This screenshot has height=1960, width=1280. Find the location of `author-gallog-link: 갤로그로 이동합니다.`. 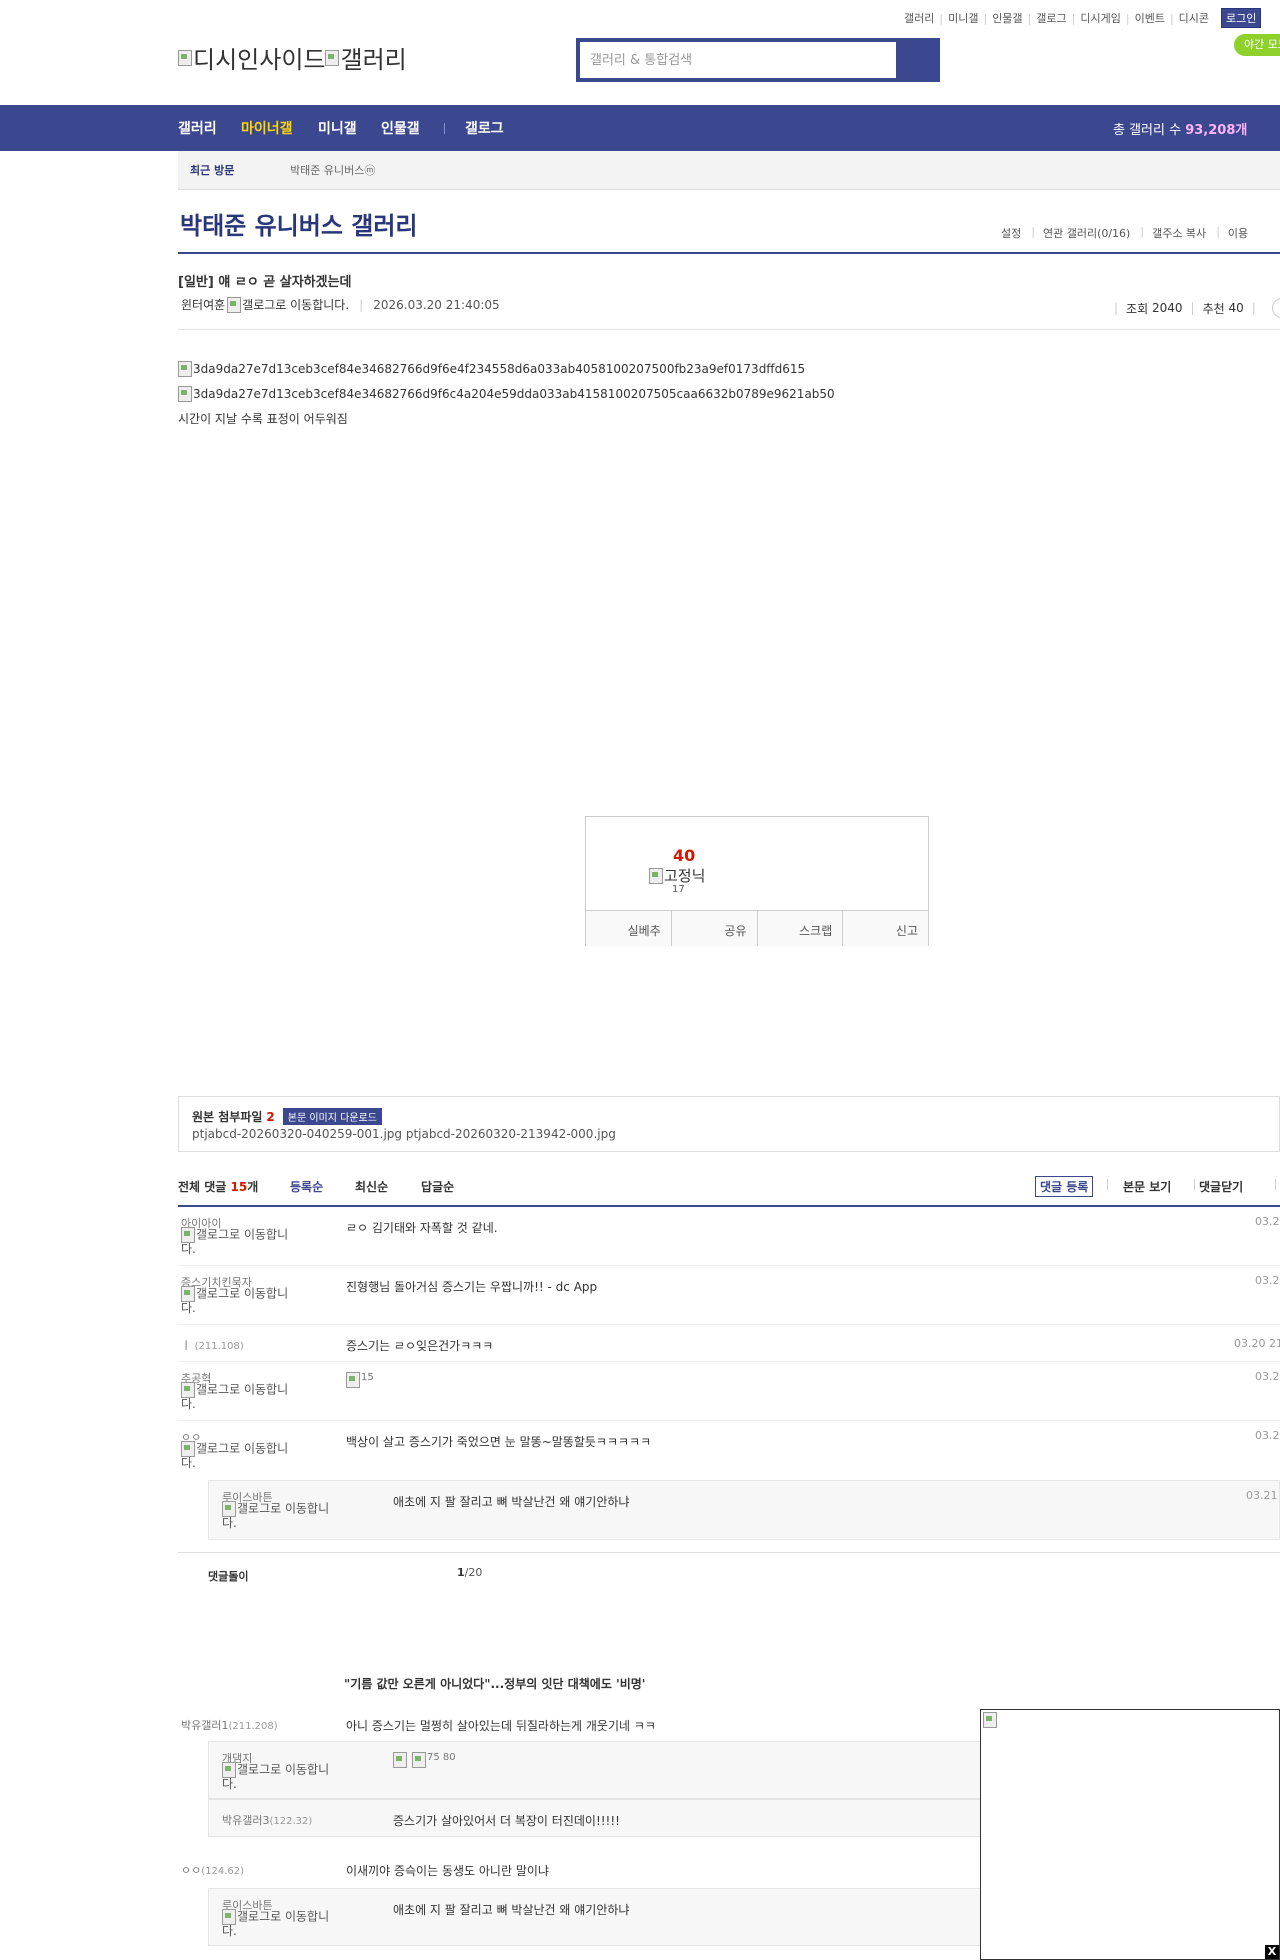

author-gallog-link: 갤로그로 이동합니다. is located at coordinates (295, 304).